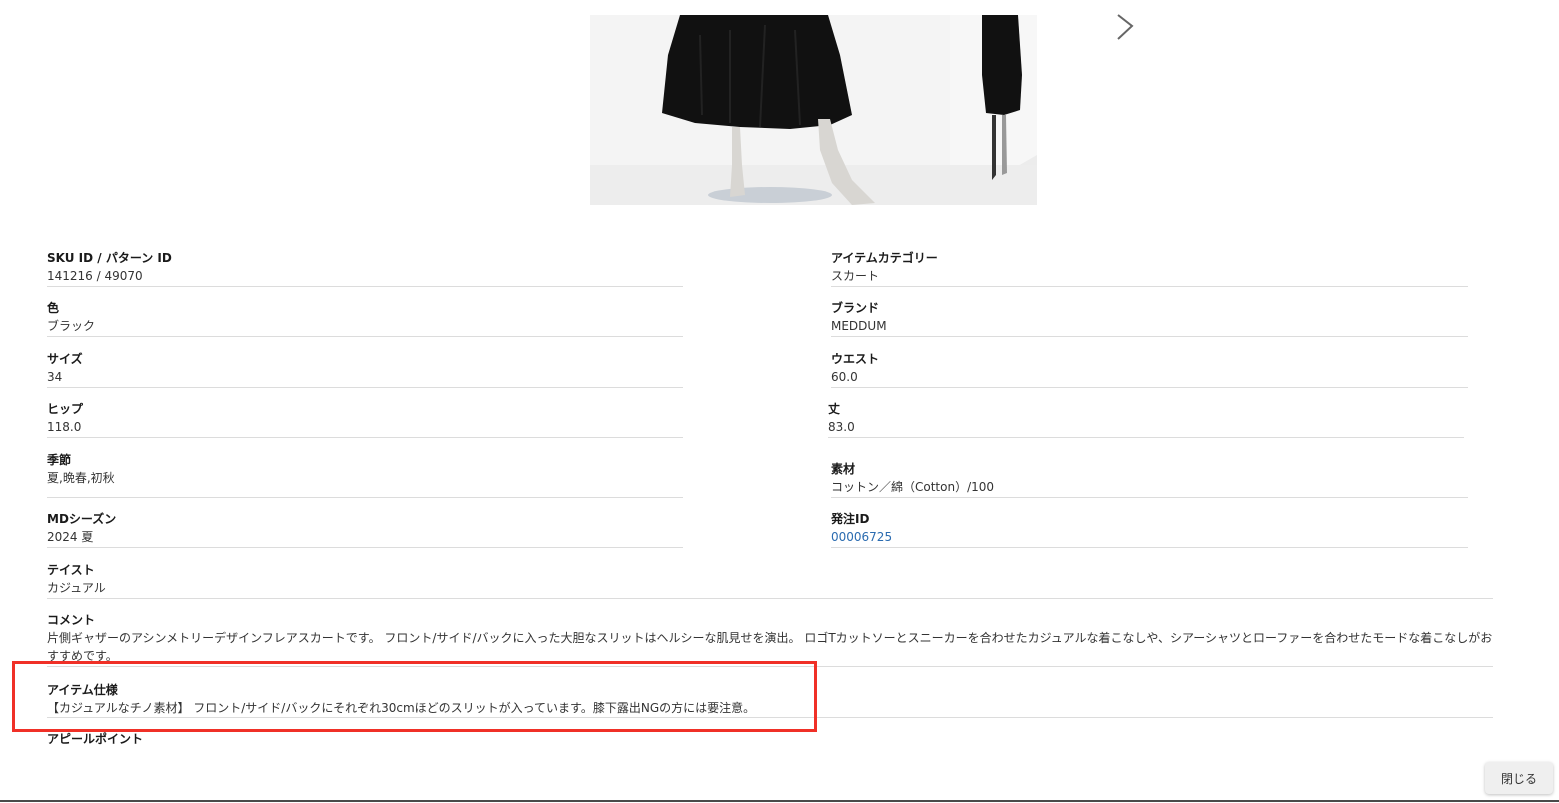  Describe the element at coordinates (365, 318) in the screenshot. I see `field-color: 色 ブラック` at that location.